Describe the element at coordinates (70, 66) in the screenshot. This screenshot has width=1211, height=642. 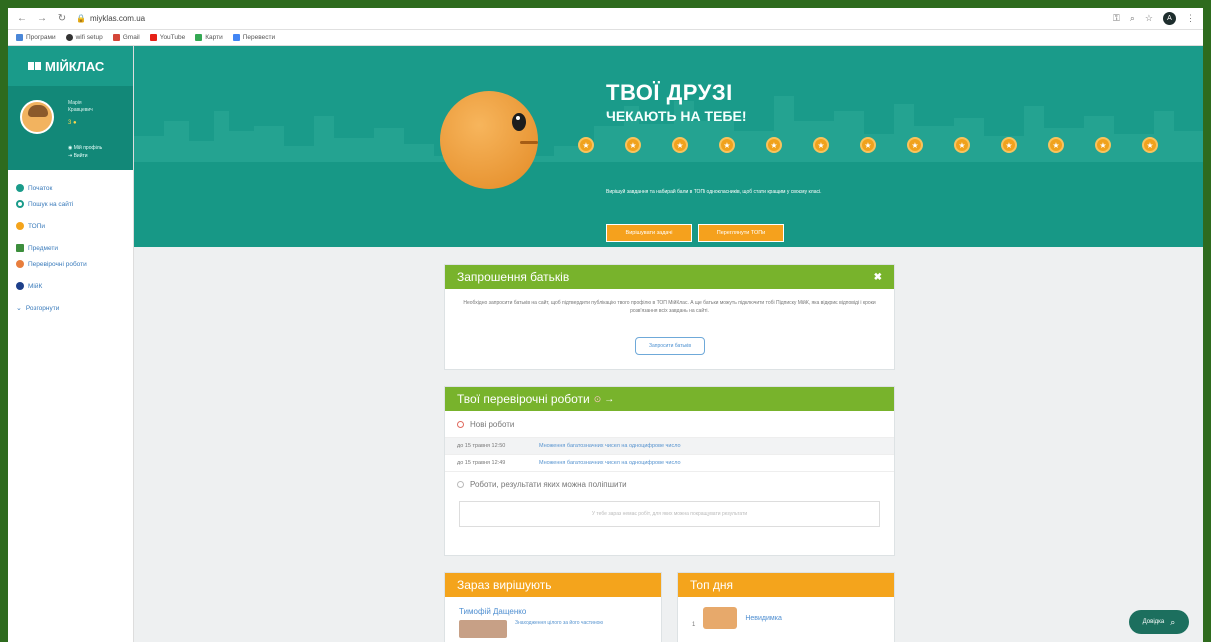
I see `site-logo: МІЙКЛАС` at that location.